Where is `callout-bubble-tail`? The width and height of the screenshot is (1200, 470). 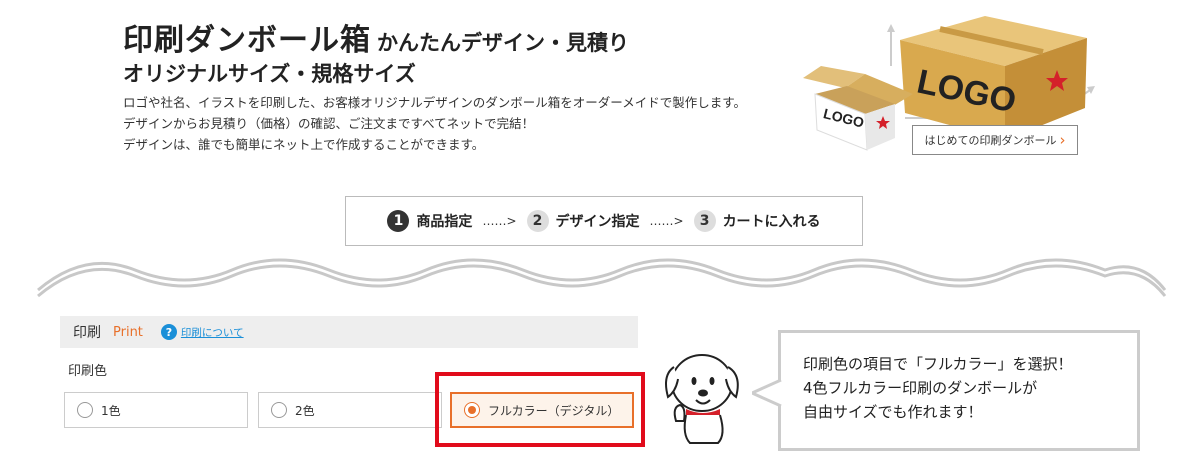 callout-bubble-tail is located at coordinates (767, 393).